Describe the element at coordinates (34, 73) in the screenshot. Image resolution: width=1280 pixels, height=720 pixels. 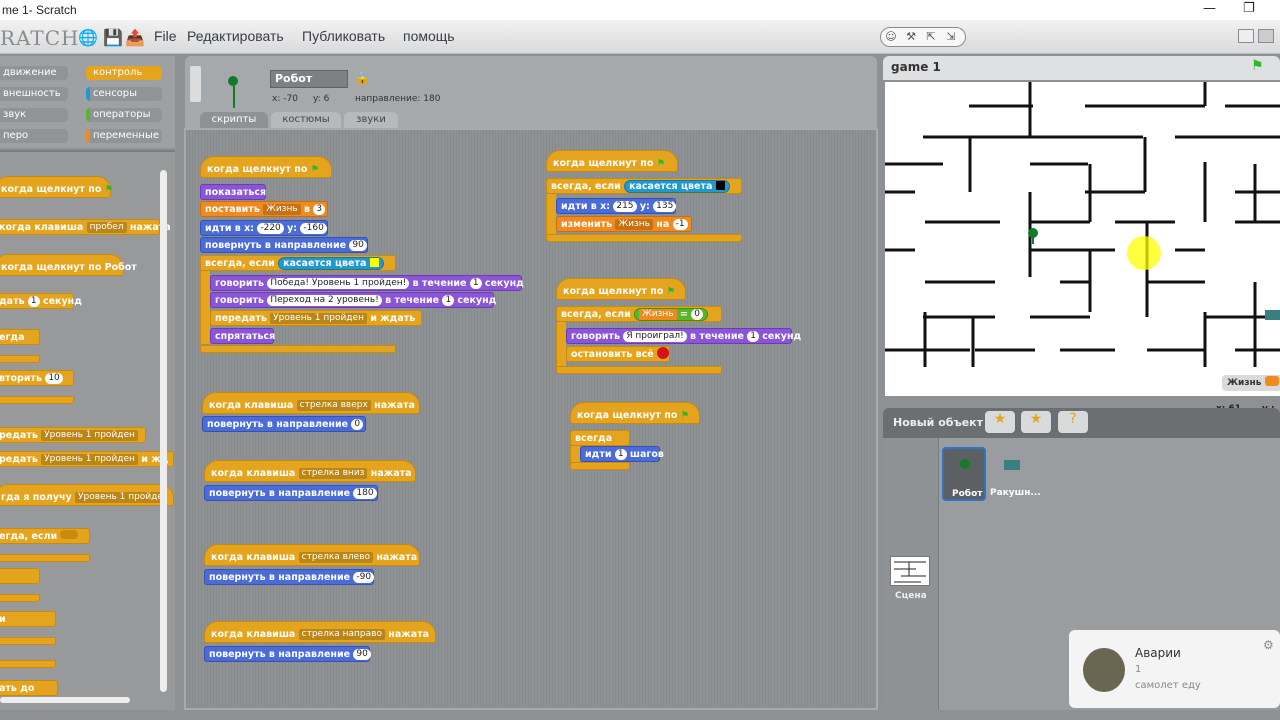
I see `category-motion: движение` at that location.